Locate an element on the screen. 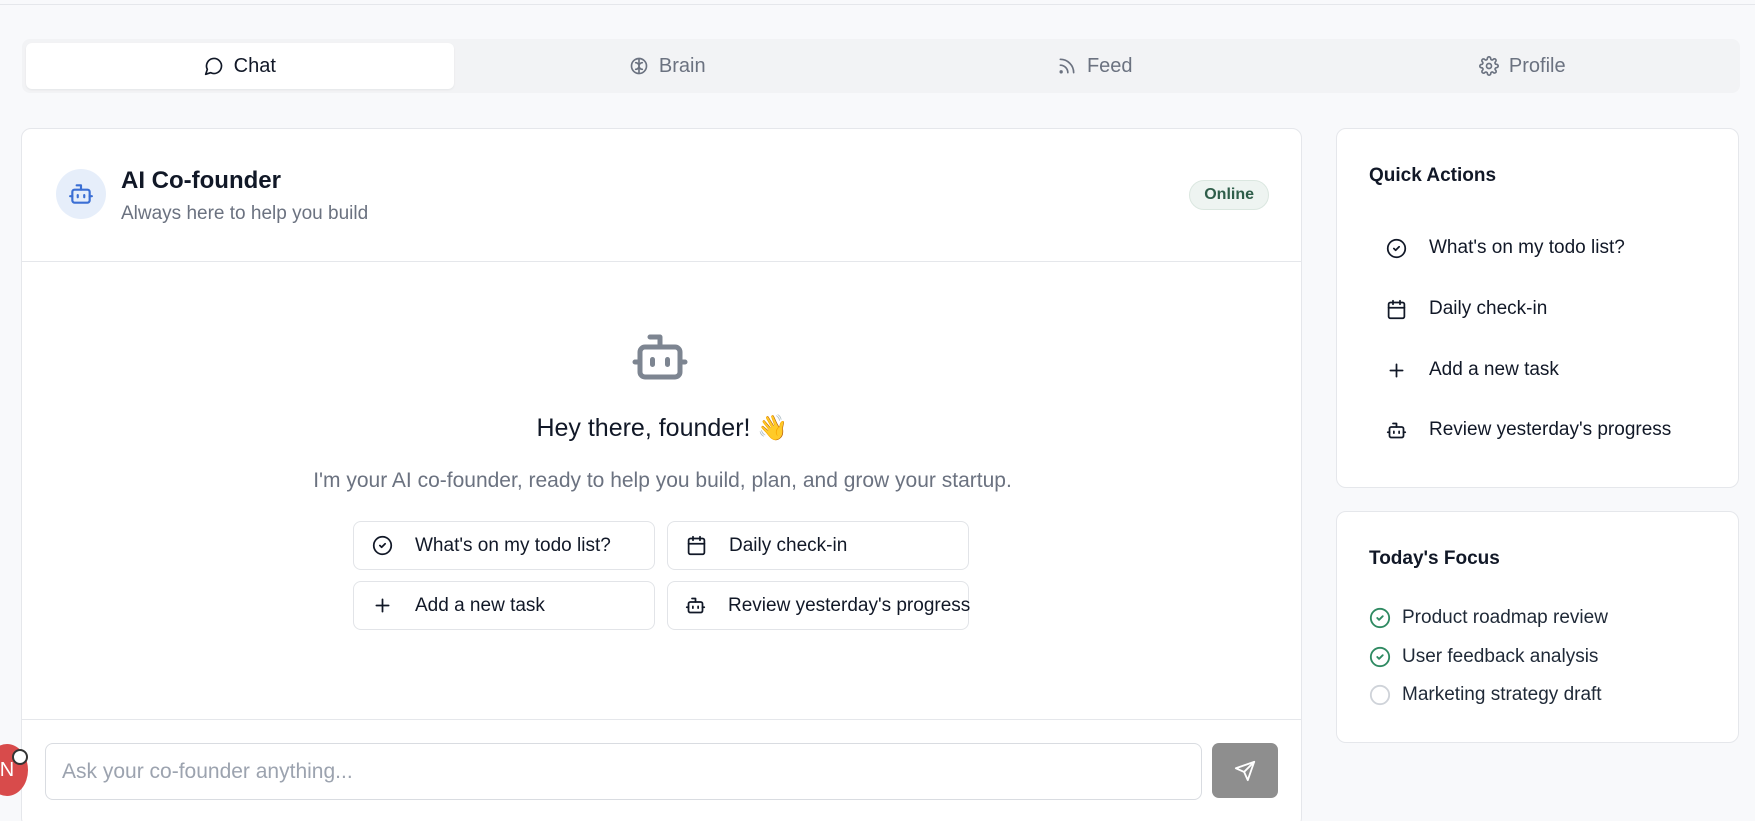 This screenshot has height=821, width=1755. quick-action-checkin: Daily check-in is located at coordinates (1466, 309).